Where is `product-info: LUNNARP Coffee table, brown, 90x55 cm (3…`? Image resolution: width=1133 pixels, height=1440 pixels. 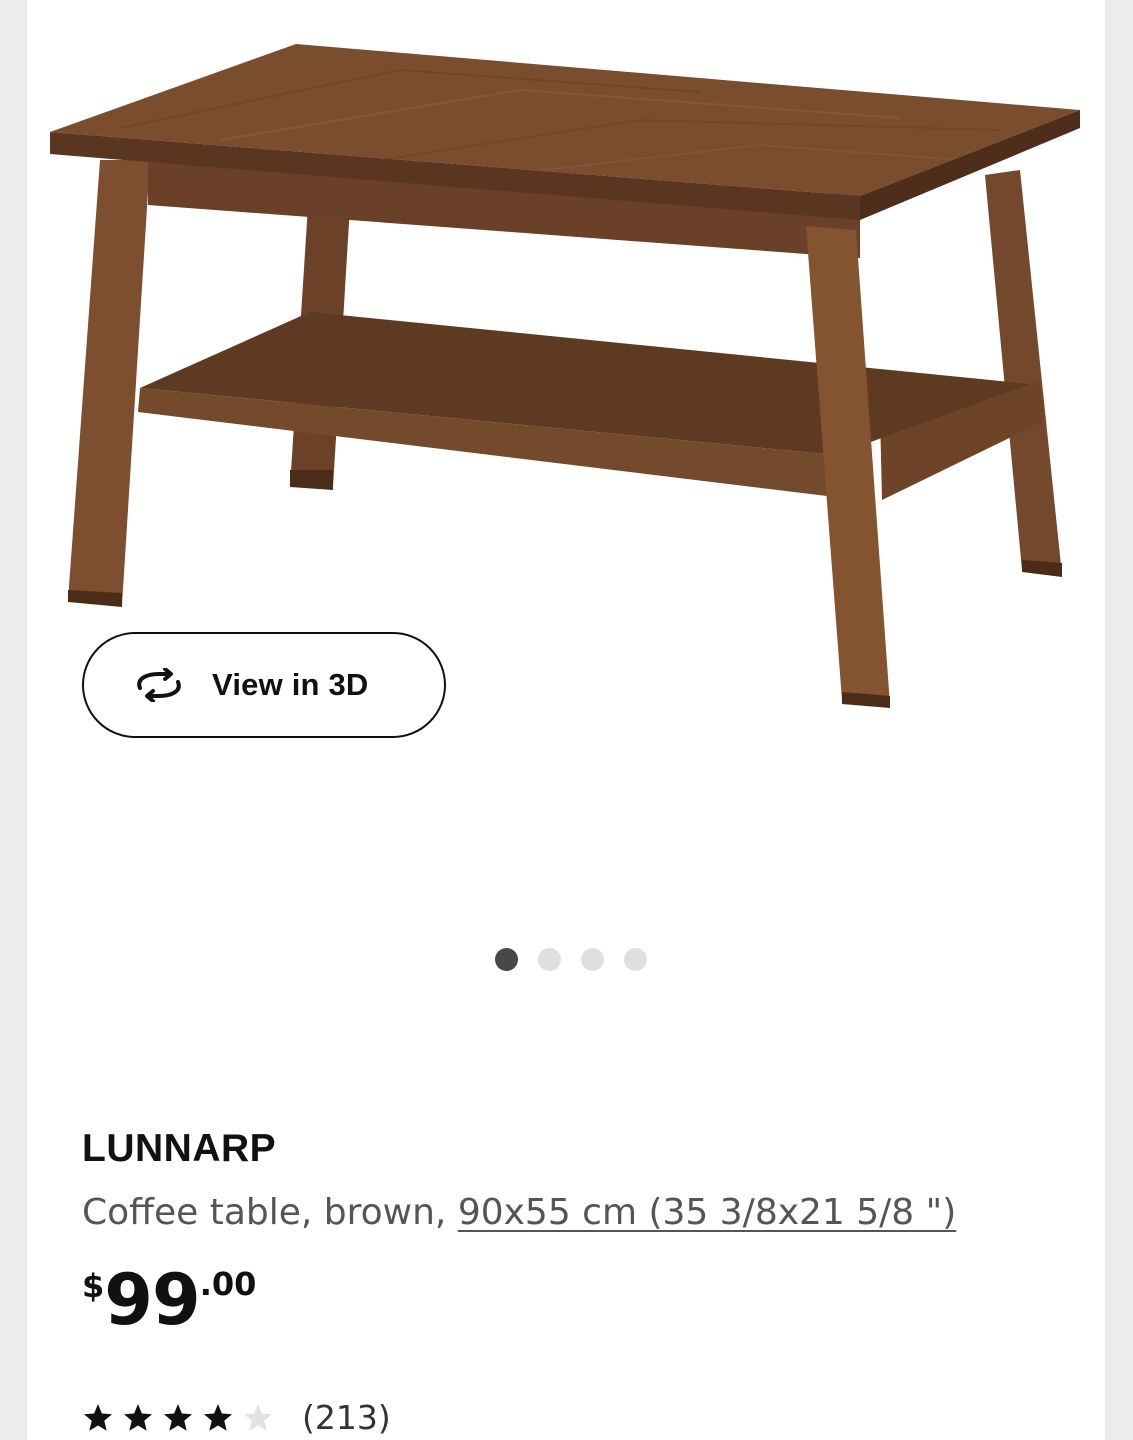
product-info: LUNNARP Coffee table, brown, 90x55 cm (3… is located at coordinates (582, 1230).